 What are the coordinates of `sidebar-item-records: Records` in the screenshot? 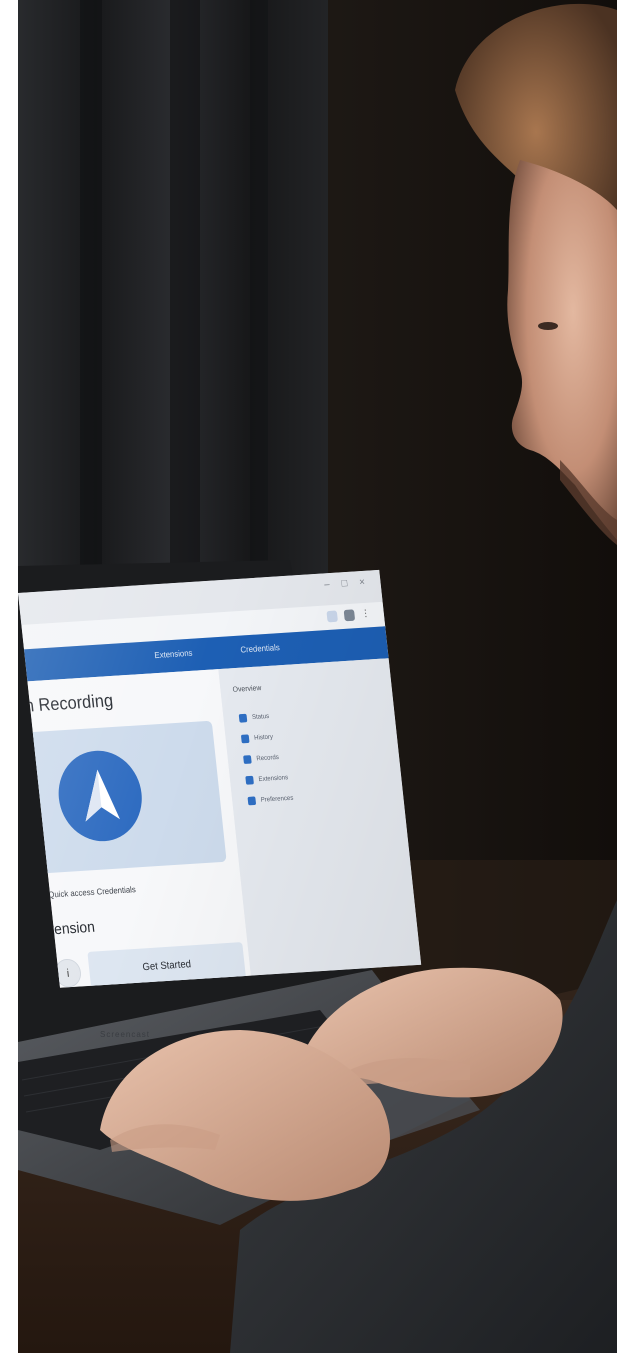 It's located at (266, 758).